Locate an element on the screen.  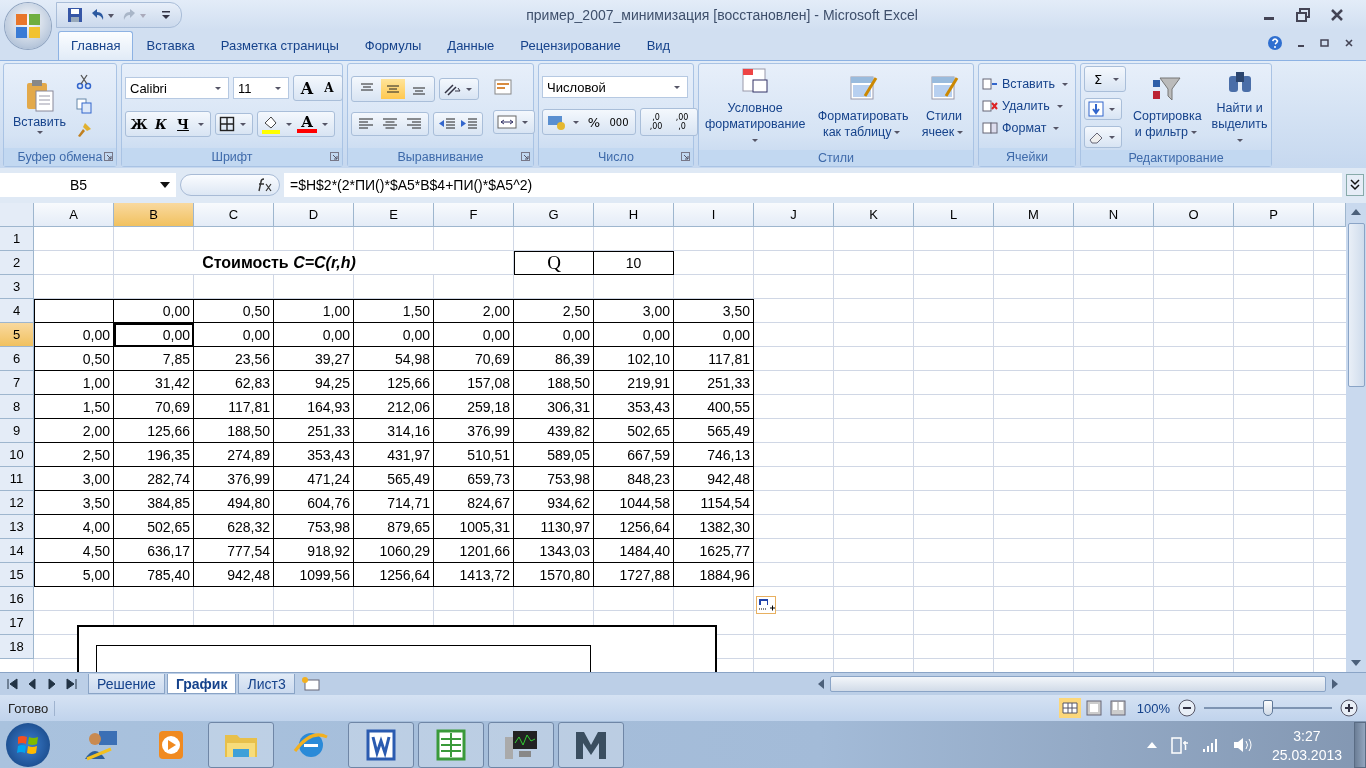
name-box: B5 is located at coordinates (88, 184).